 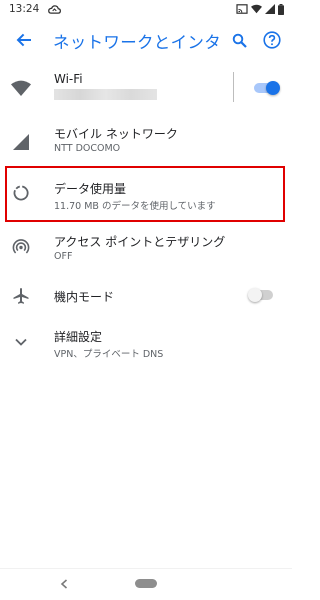 What do you see at coordinates (256, 9) in the screenshot?
I see `wifi-status-icon` at bounding box center [256, 9].